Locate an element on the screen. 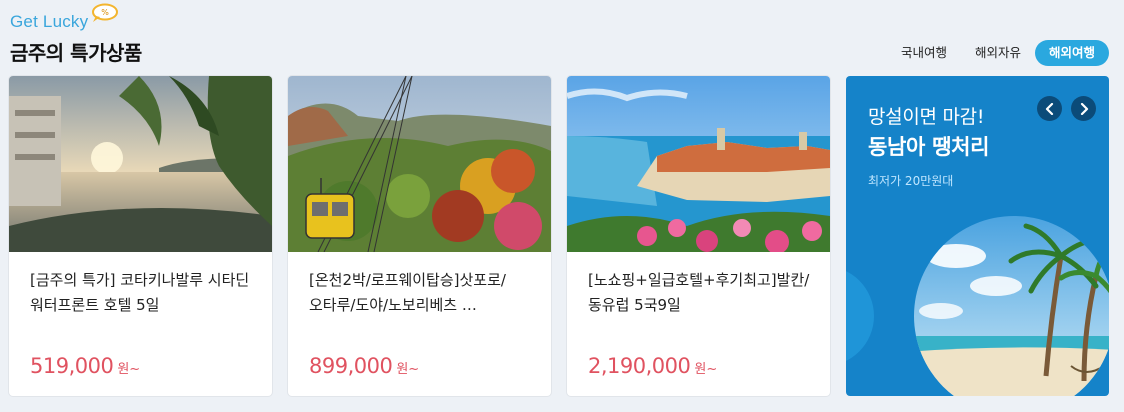 Image resolution: width=1124 pixels, height=412 pixels. chevron-left-icon is located at coordinates (1049, 108).